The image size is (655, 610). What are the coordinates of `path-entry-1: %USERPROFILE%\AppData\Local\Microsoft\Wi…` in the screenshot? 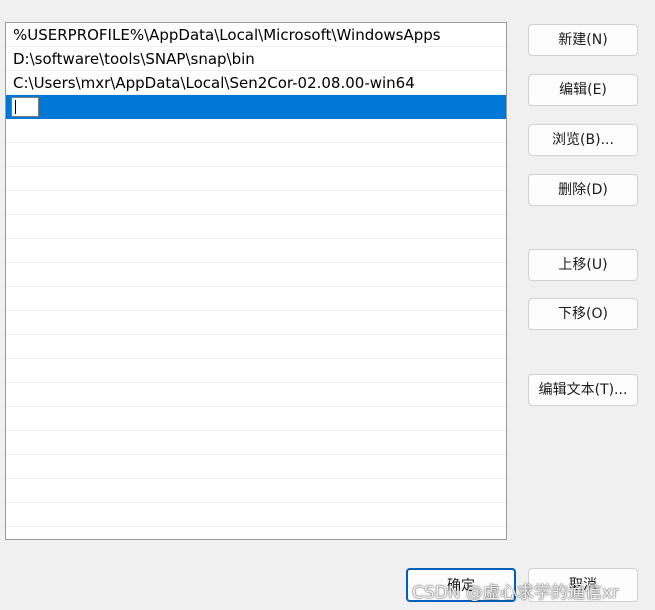 It's located at (256, 35).